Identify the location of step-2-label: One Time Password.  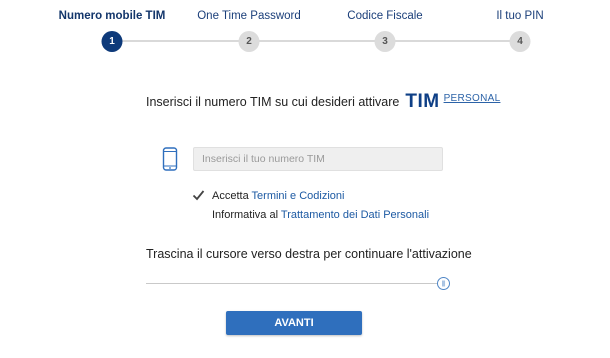
(249, 16).